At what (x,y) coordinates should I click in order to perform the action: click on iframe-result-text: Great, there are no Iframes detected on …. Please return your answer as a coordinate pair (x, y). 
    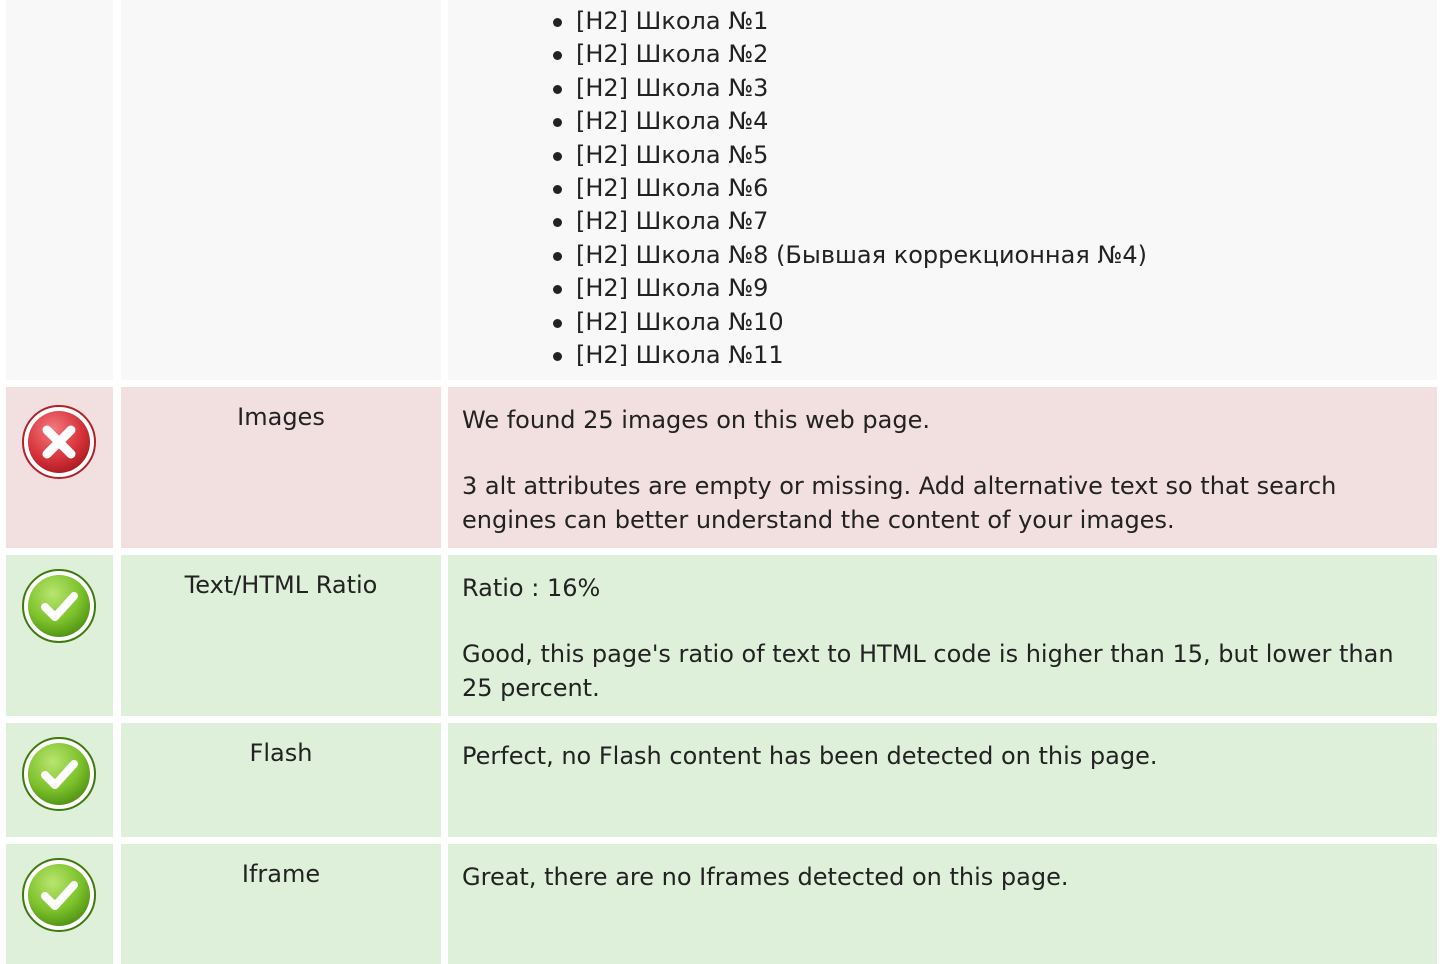
    Looking at the image, I should click on (765, 877).